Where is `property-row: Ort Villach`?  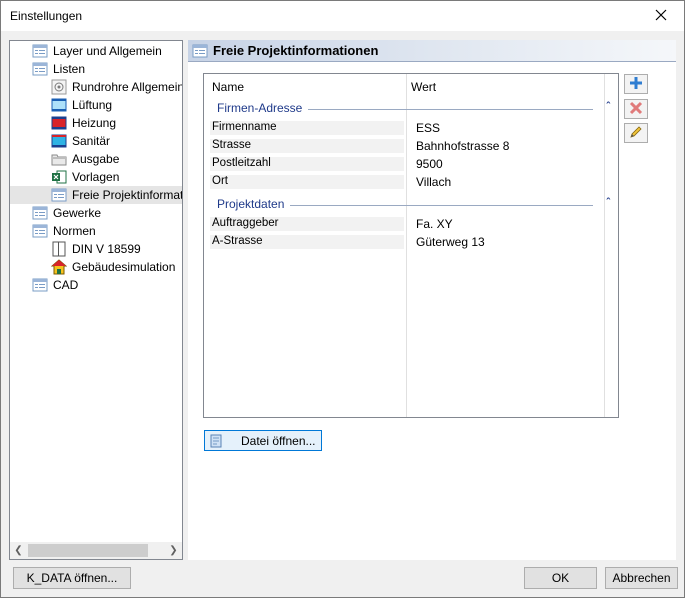 property-row: Ort Villach is located at coordinates (407, 181).